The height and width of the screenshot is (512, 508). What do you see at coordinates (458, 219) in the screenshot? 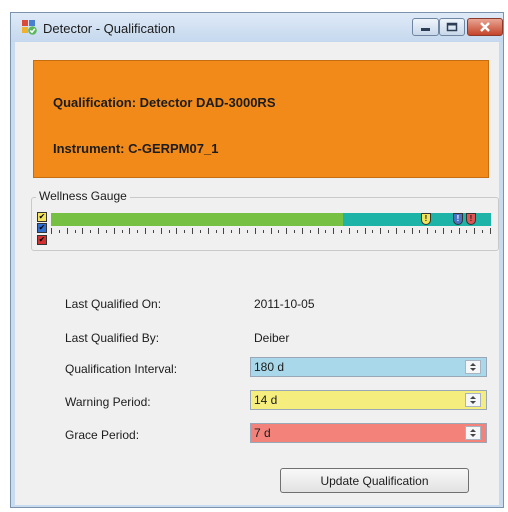
I see `info-marker-icon: !` at bounding box center [458, 219].